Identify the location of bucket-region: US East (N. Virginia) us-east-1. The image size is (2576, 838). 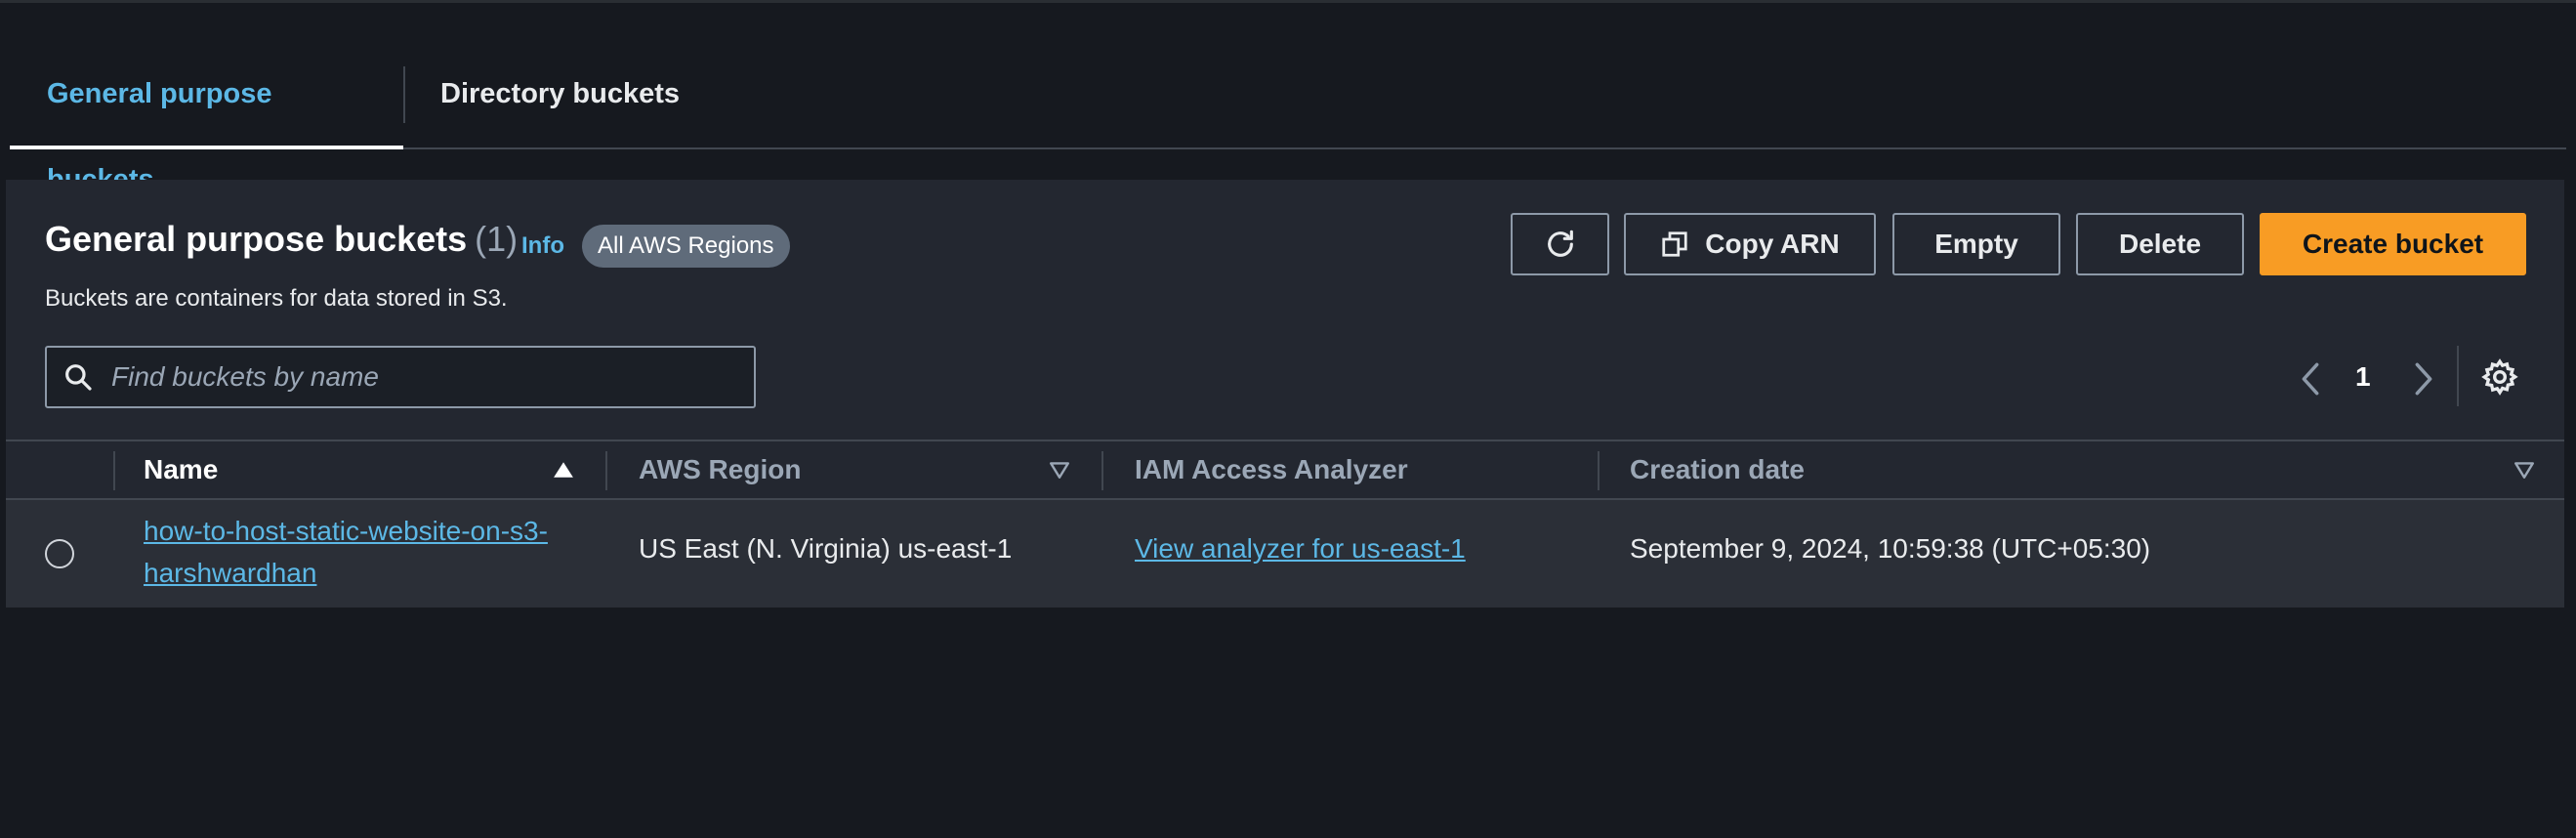
(826, 549).